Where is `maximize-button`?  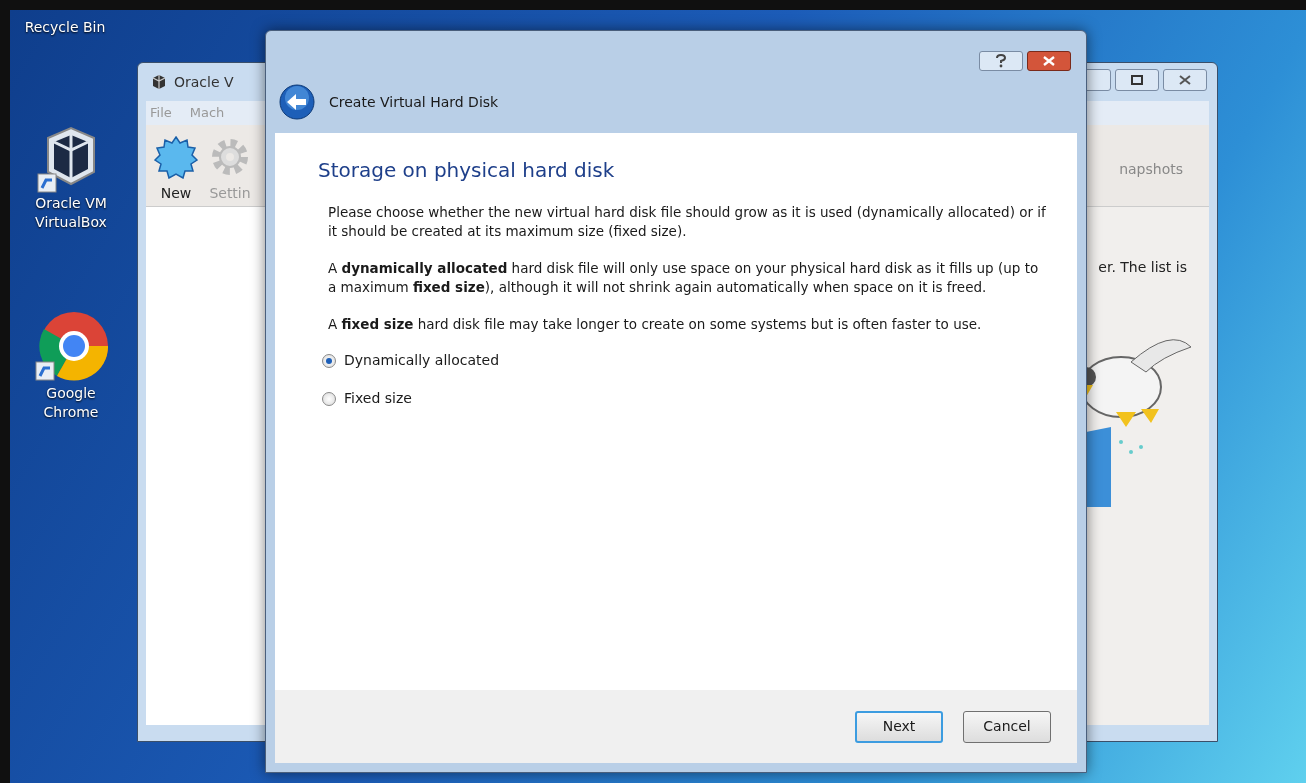
maximize-button is located at coordinates (1137, 80).